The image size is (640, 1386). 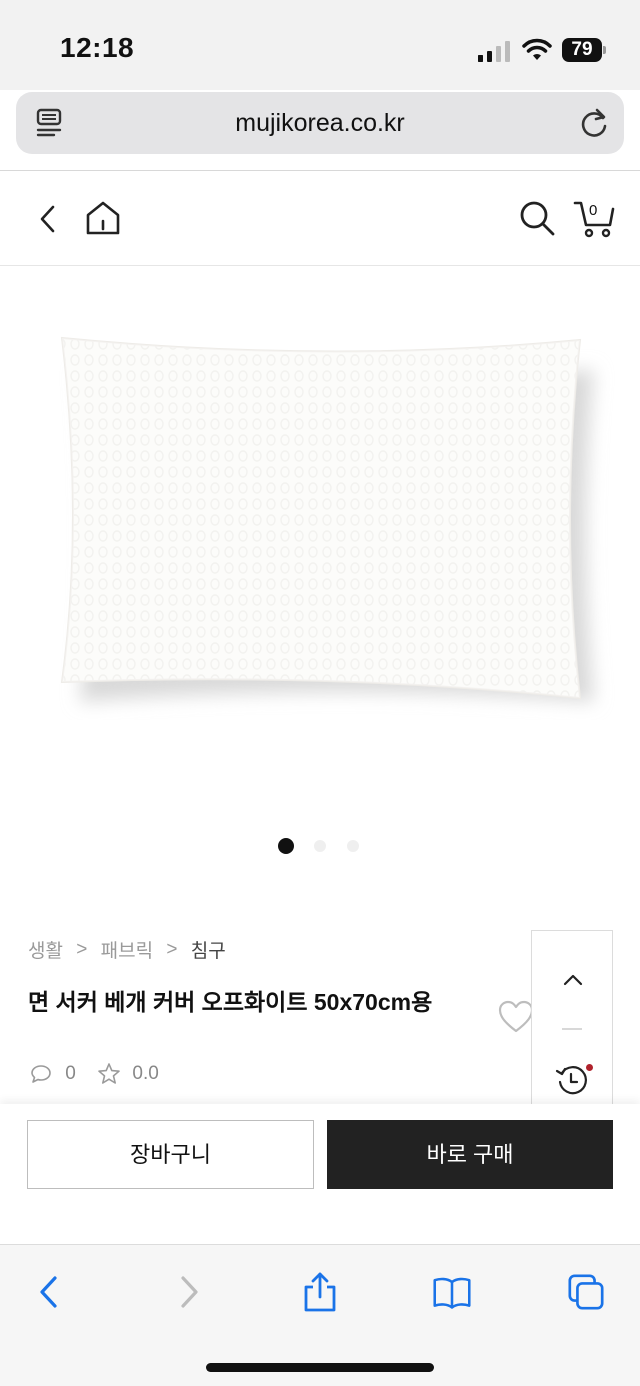 I want to click on share-icon, so click(x=320, y=1292).